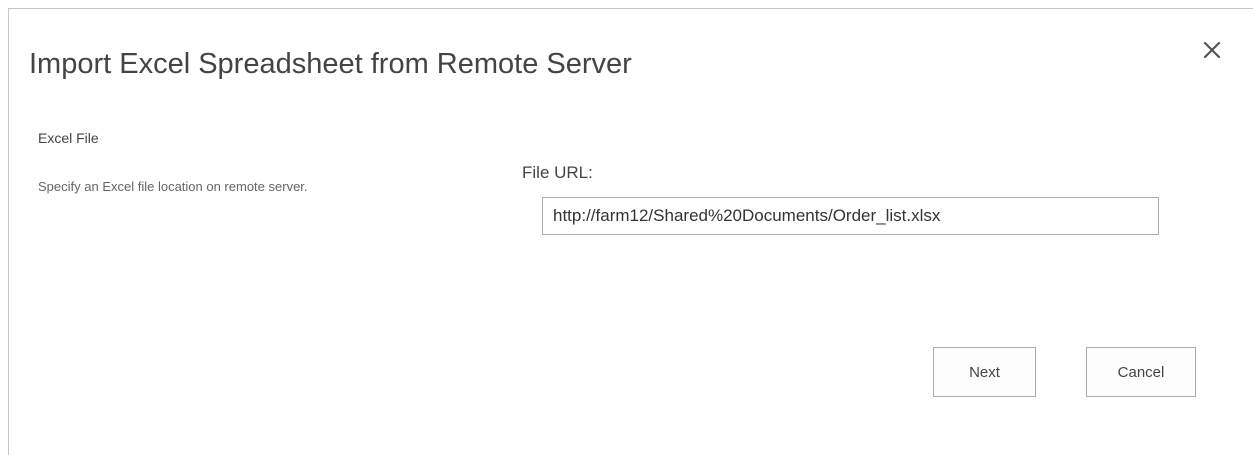  Describe the element at coordinates (850, 216) in the screenshot. I see `file-url-input` at that location.